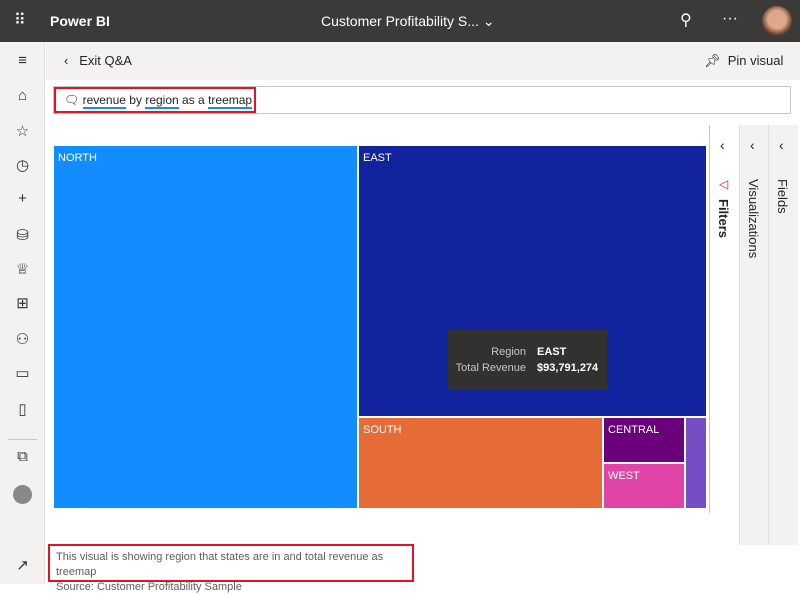 Image resolution: width=800 pixels, height=595 pixels. I want to click on star-icon: ☆, so click(22, 131).